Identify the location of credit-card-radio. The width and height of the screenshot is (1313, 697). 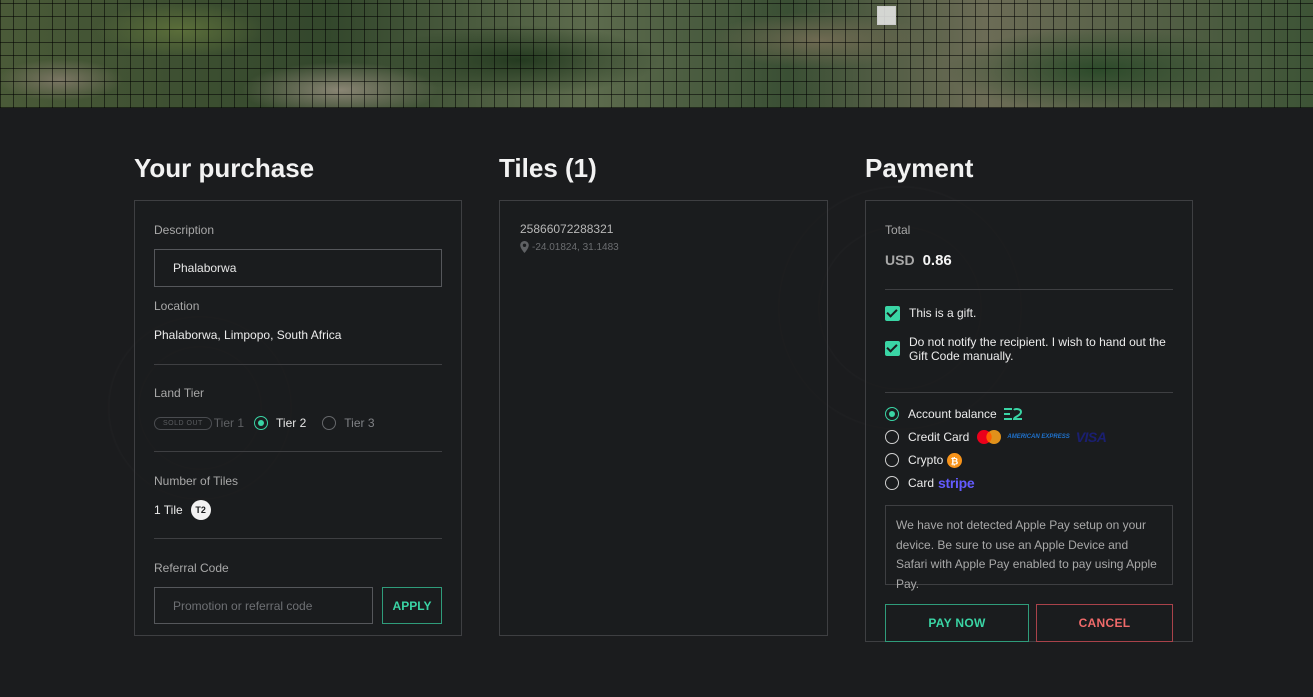
(892, 437).